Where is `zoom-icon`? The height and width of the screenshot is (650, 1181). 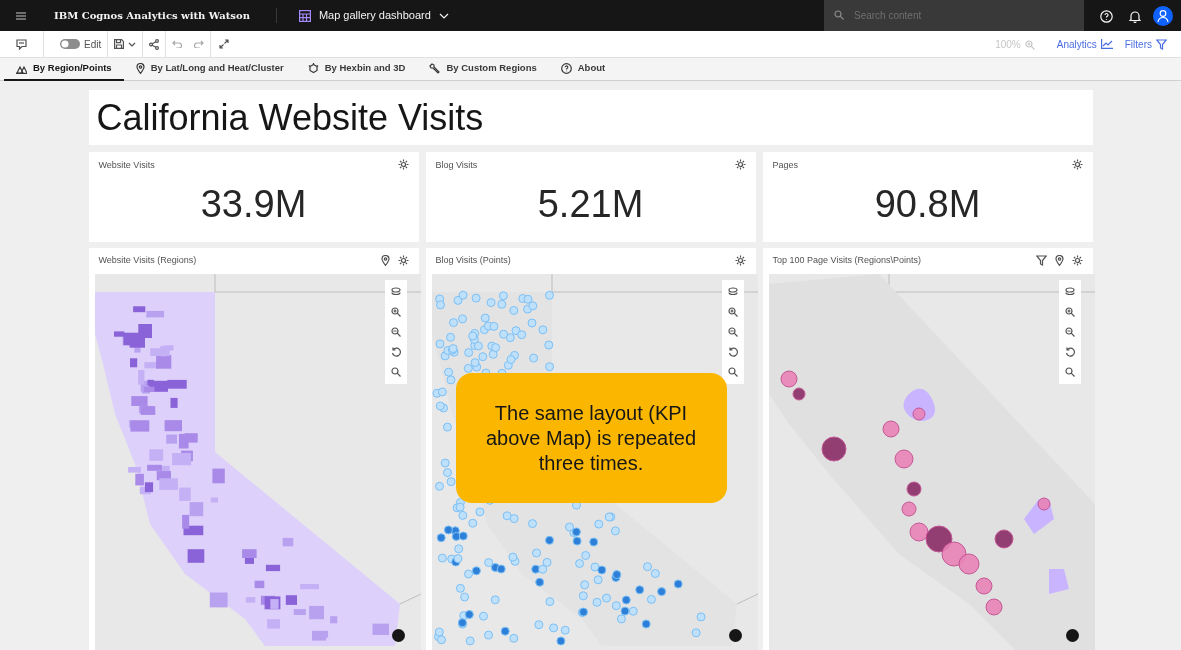 zoom-icon is located at coordinates (1029, 44).